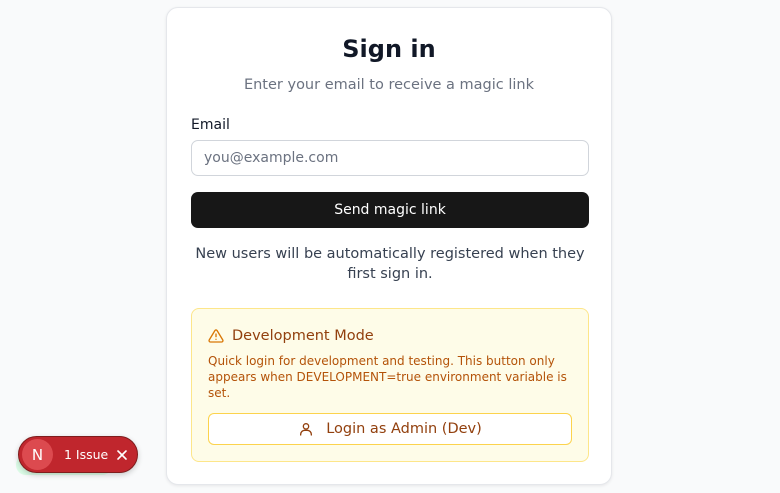 The image size is (780, 493). I want to click on user-icon, so click(306, 429).